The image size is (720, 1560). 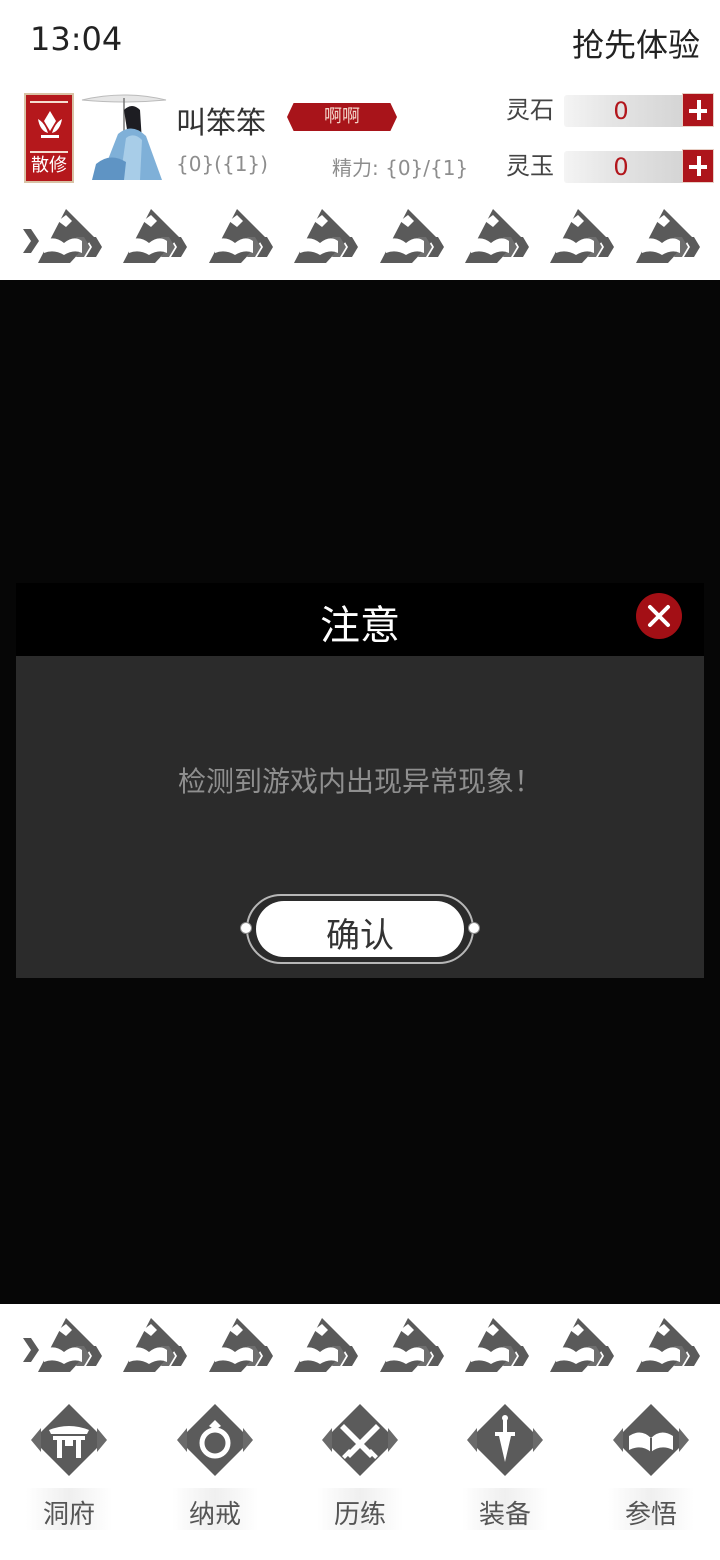 I want to click on confirm-button: 确认, so click(x=360, y=929).